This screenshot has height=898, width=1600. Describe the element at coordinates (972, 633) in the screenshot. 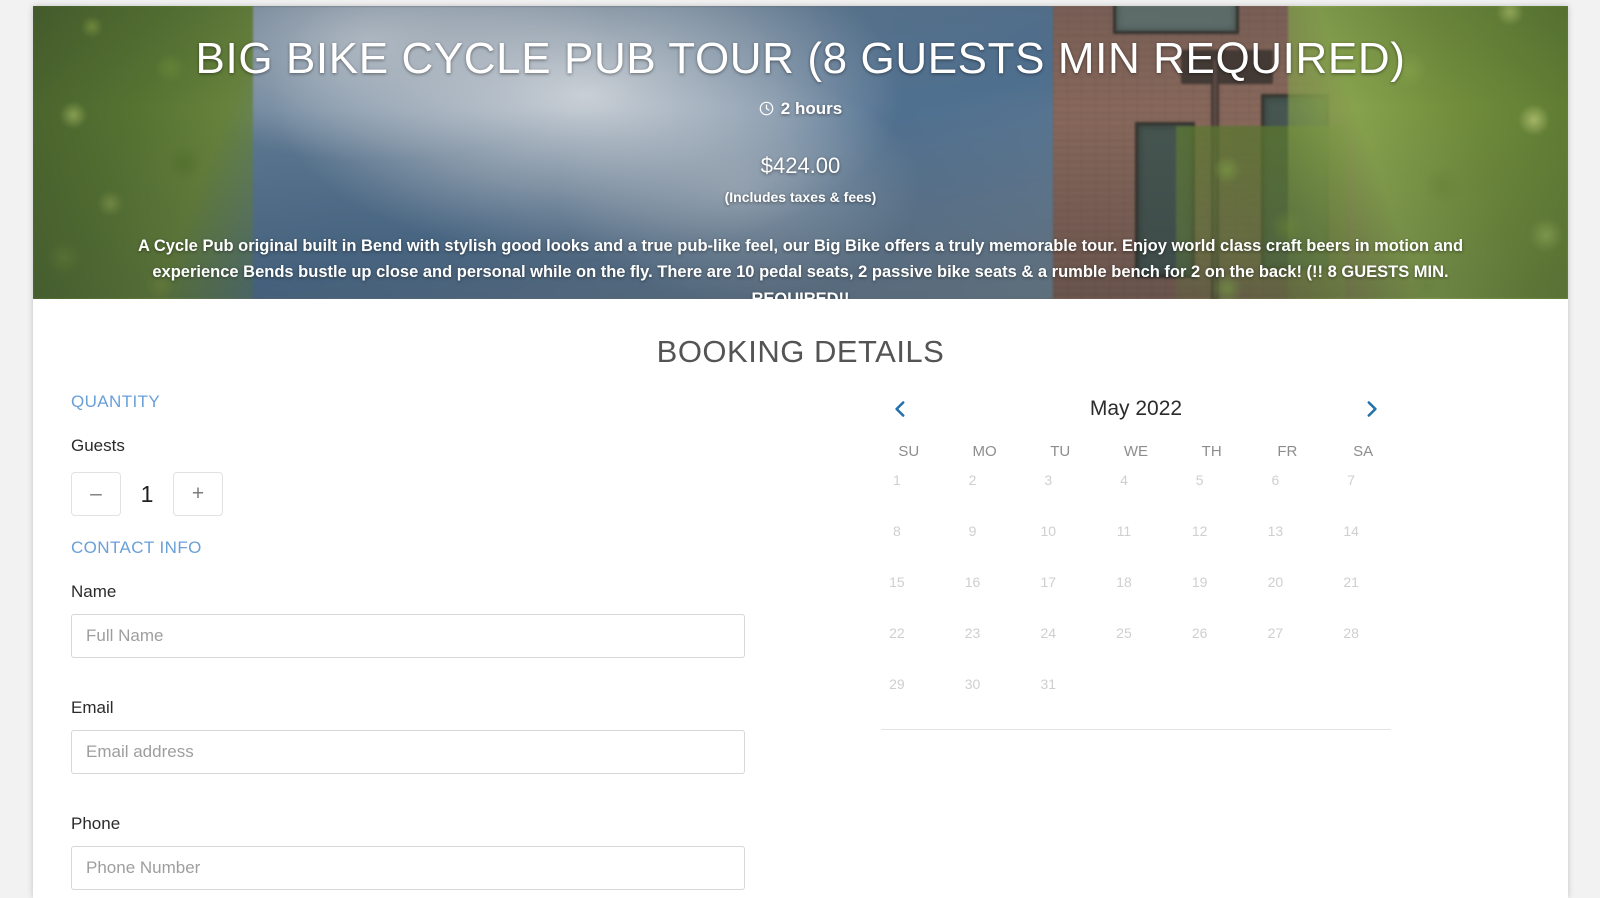

I see `day-number: 23` at that location.